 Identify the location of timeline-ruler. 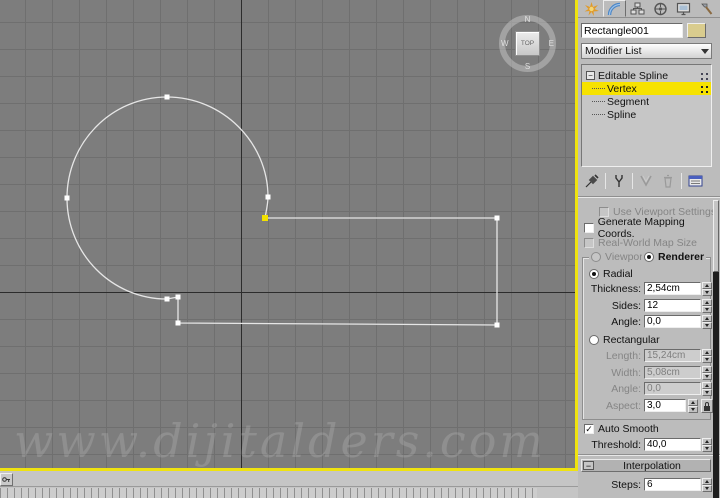
(268, 493).